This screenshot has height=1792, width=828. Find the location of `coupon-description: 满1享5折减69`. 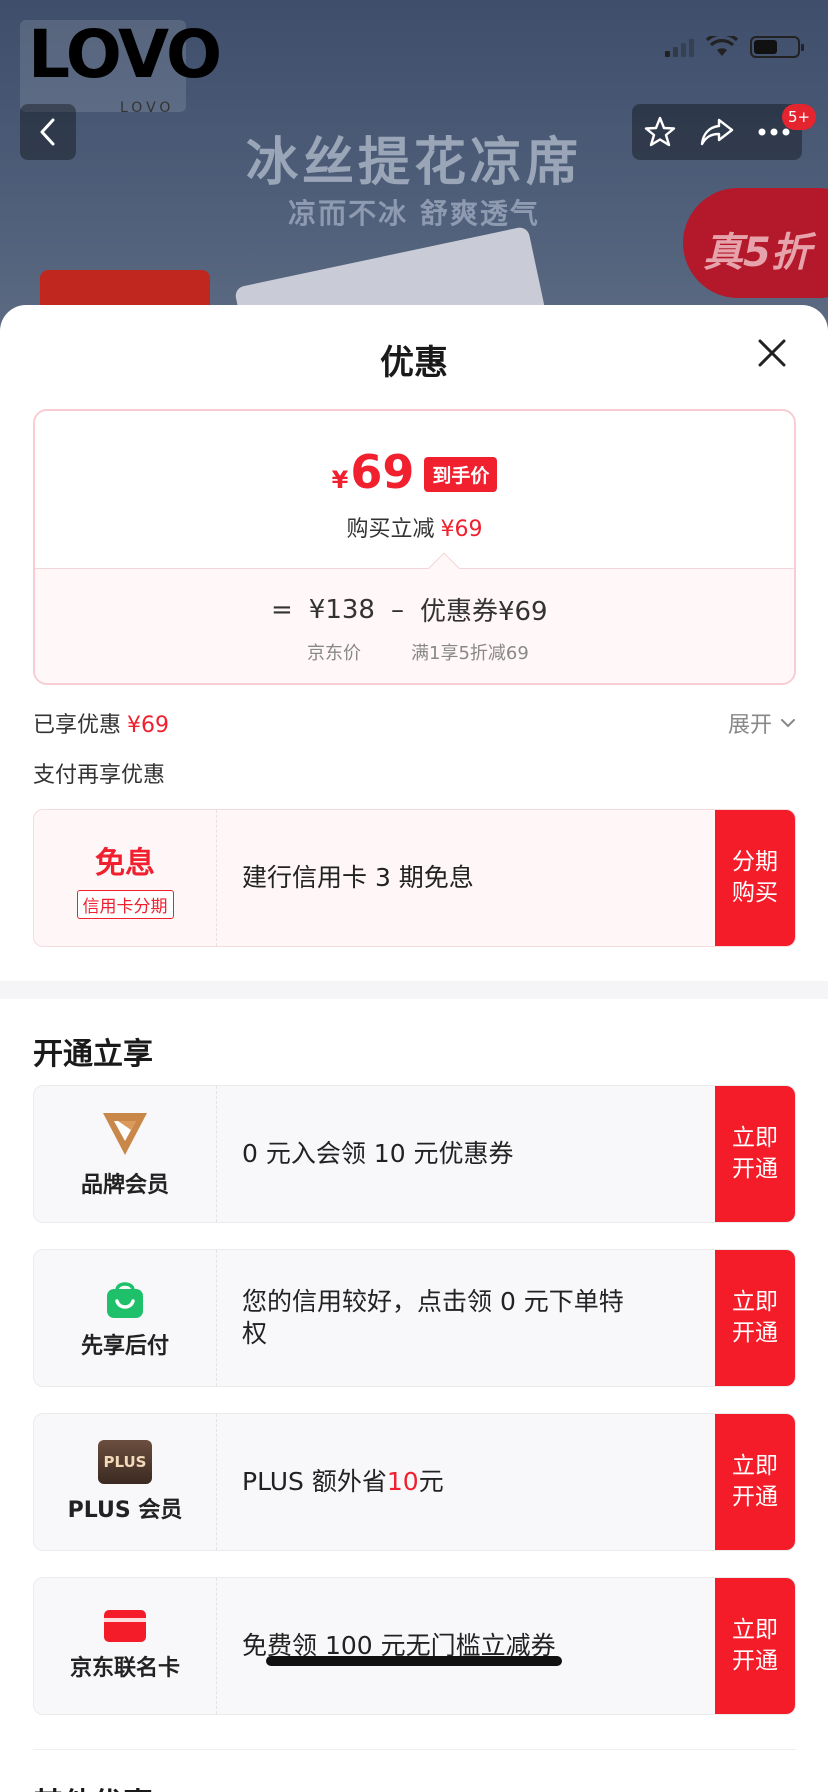

coupon-description: 满1享5折减69 is located at coordinates (470, 653).